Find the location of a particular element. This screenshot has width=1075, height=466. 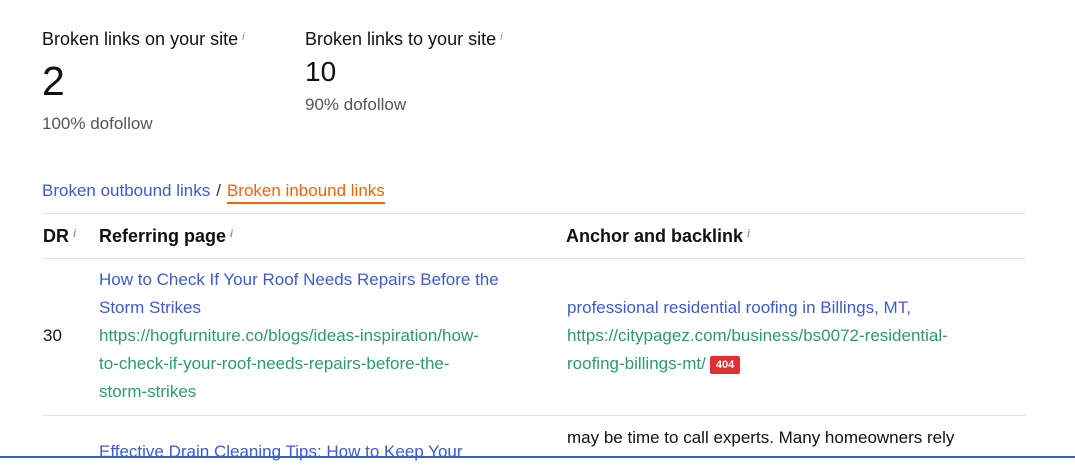

column-header-dr-label: DR is located at coordinates (56, 236).